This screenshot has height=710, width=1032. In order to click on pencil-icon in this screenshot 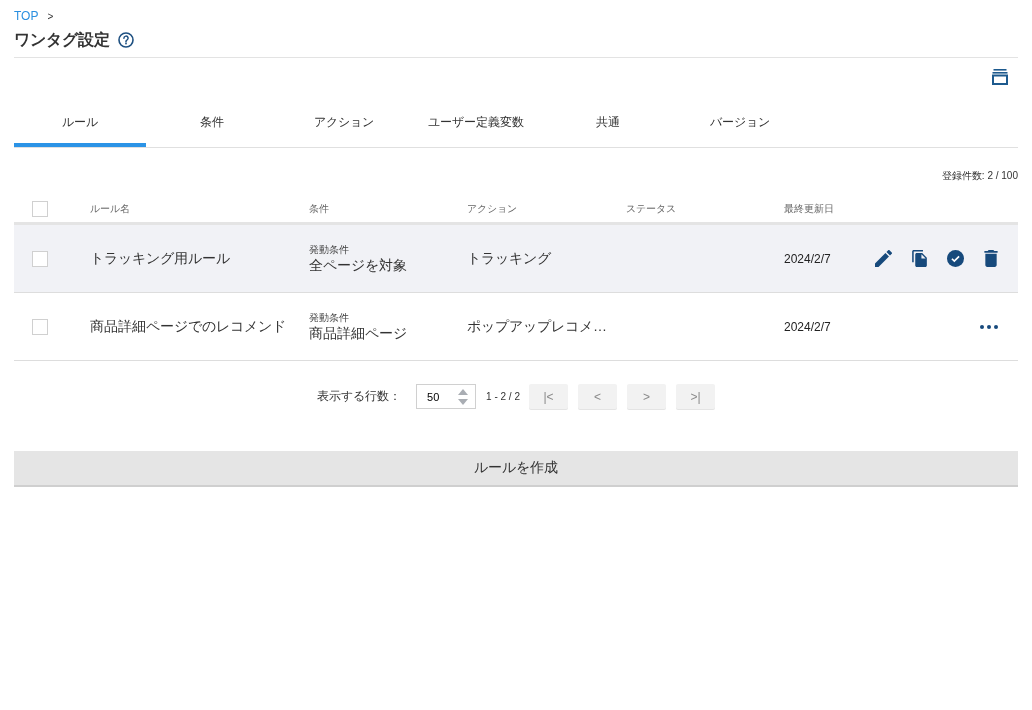, I will do `click(883, 258)`.